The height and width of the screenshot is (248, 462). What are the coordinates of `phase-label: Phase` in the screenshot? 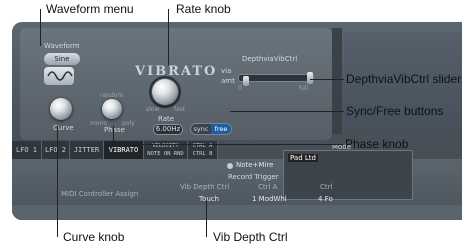 It's located at (114, 130).